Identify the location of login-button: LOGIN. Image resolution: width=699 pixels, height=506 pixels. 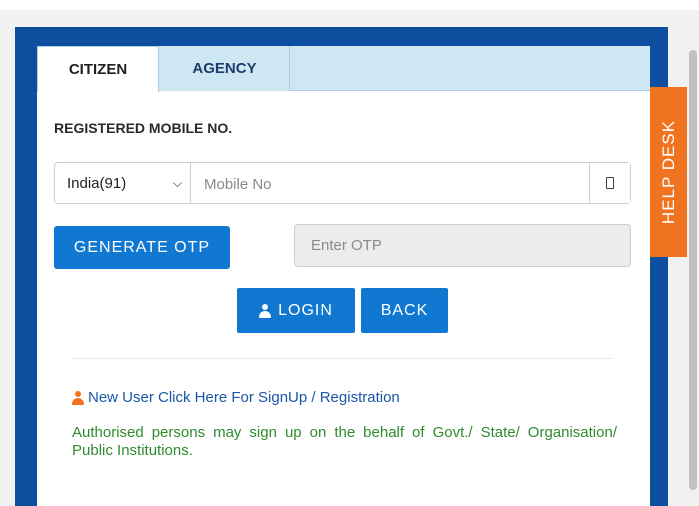
(296, 310).